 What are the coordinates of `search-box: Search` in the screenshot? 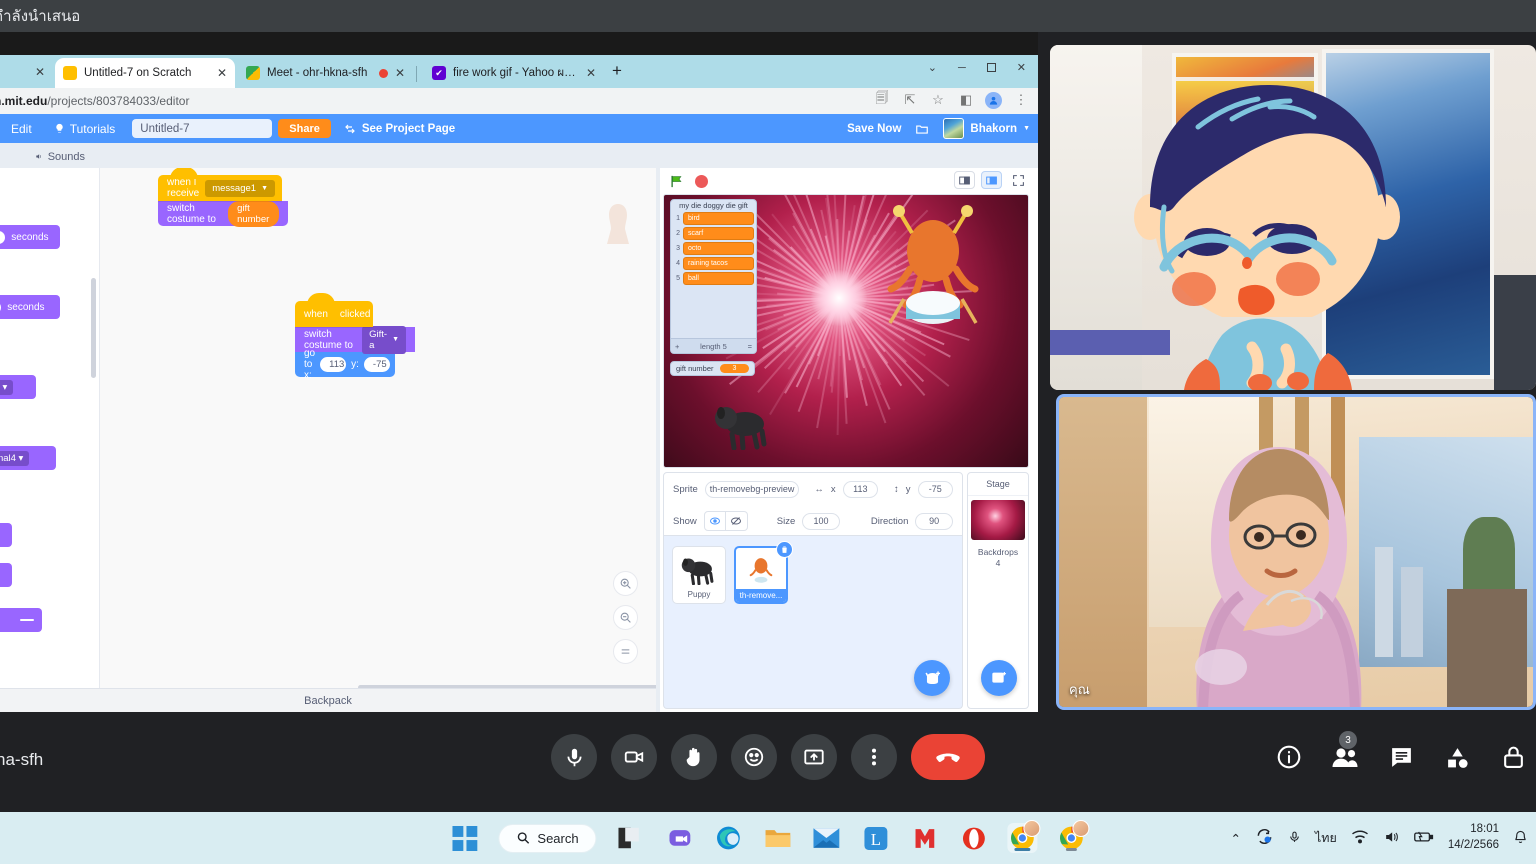 It's located at (547, 838).